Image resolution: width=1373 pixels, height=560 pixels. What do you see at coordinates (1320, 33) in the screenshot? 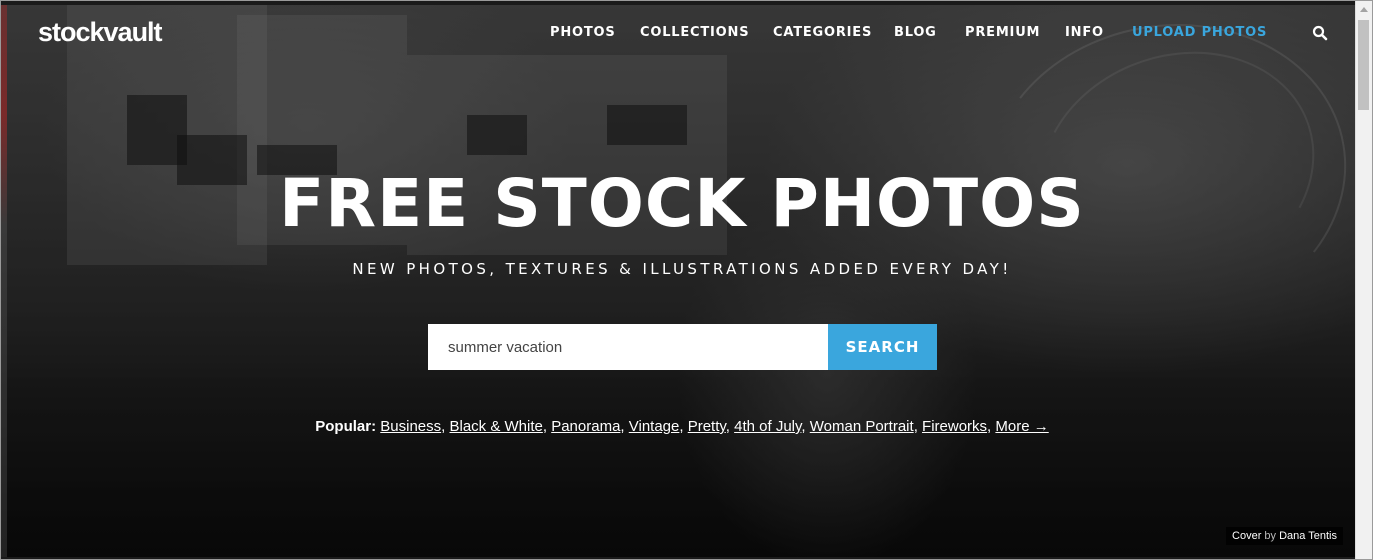
I see `search-icon` at bounding box center [1320, 33].